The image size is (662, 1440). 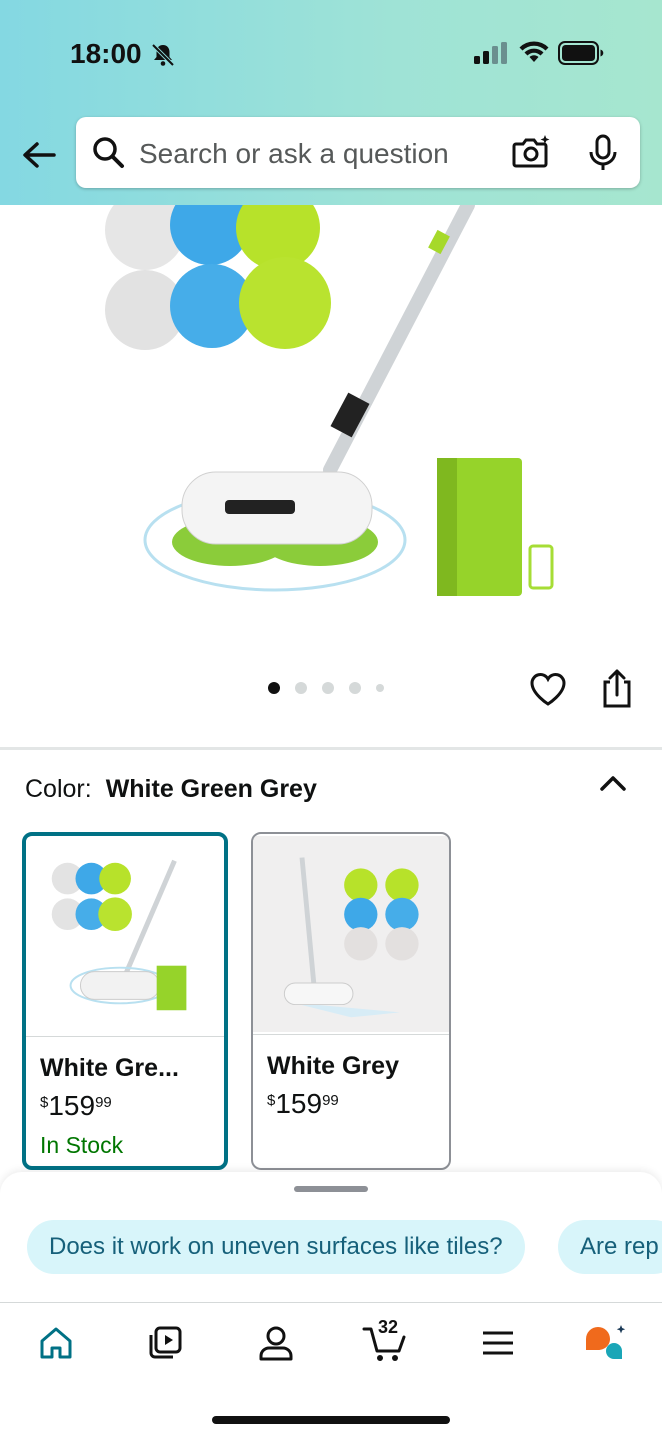 I want to click on search-icon, so click(x=108, y=152).